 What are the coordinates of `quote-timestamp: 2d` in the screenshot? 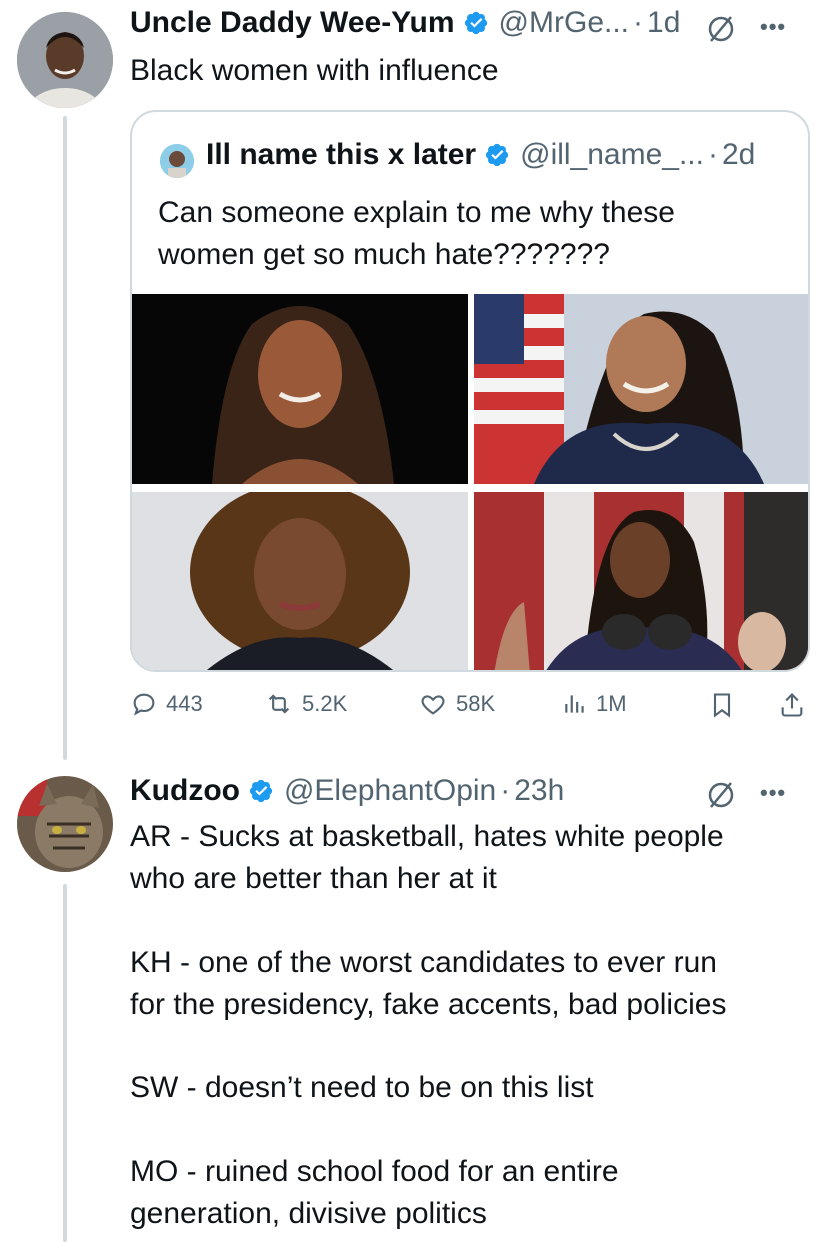 It's located at (738, 155).